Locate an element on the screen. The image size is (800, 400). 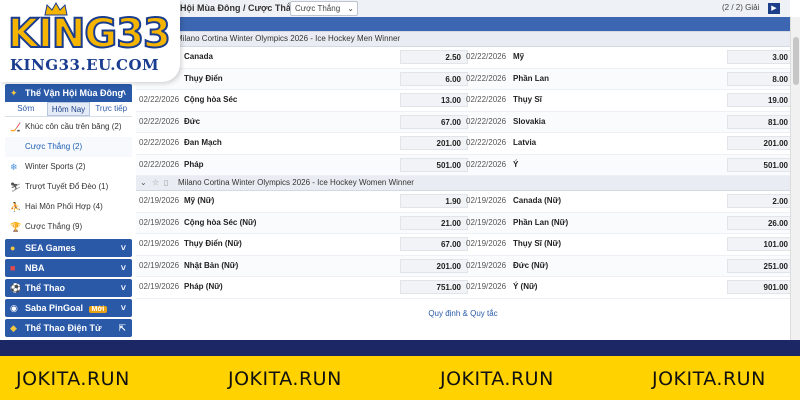
pager-next-button: ▶ is located at coordinates (774, 8).